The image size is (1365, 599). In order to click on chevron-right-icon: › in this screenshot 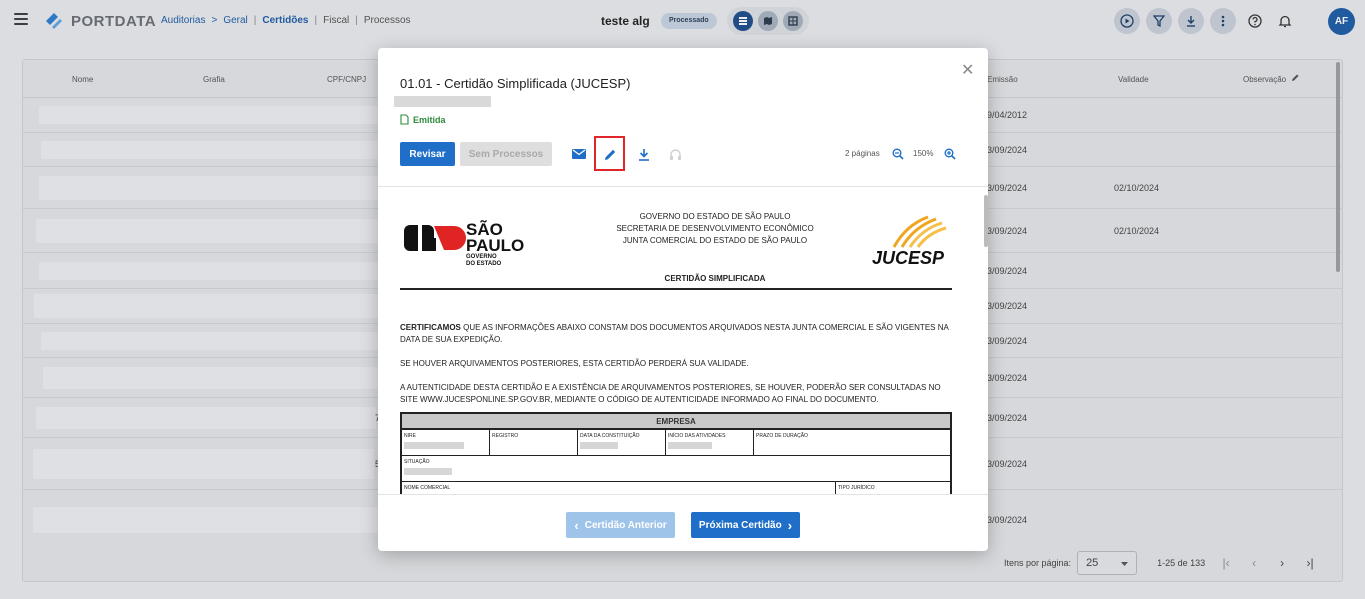, I will do `click(790, 525)`.